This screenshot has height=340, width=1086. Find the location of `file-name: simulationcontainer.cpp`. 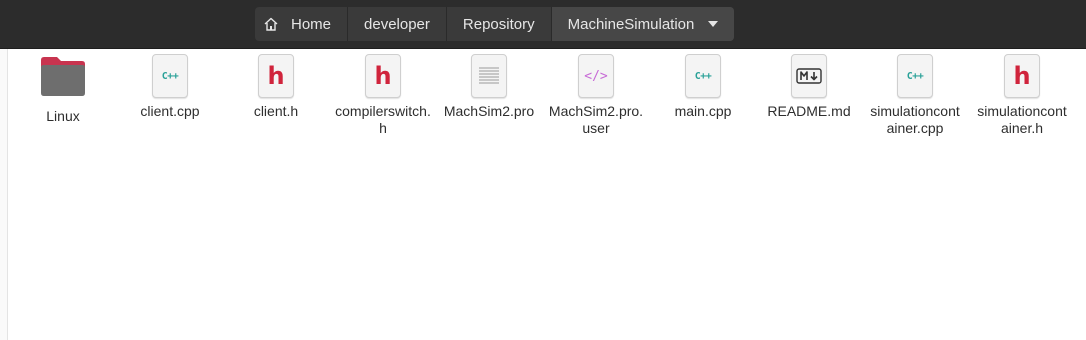

file-name: simulationcontainer.cpp is located at coordinates (915, 119).